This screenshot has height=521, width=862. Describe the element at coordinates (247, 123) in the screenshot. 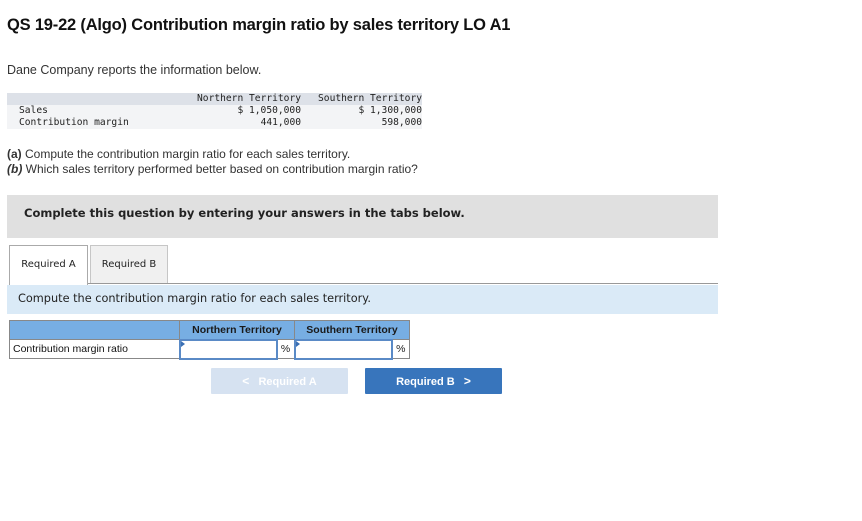

I see `northern-value: 441,000` at that location.